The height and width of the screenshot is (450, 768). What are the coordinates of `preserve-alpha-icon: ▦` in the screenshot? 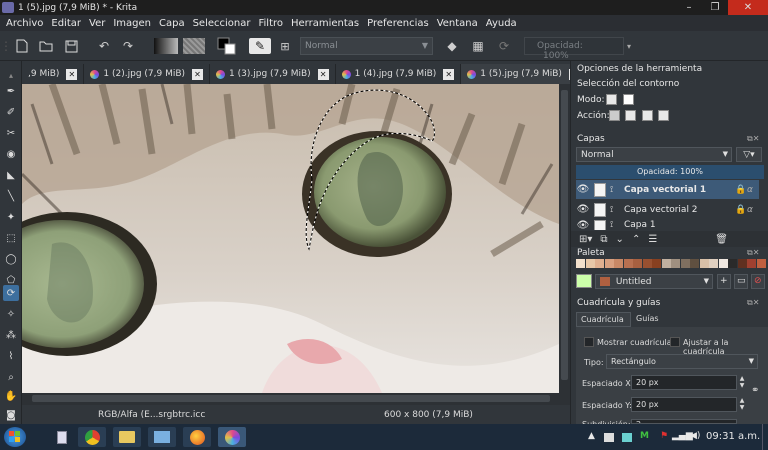 It's located at (478, 46).